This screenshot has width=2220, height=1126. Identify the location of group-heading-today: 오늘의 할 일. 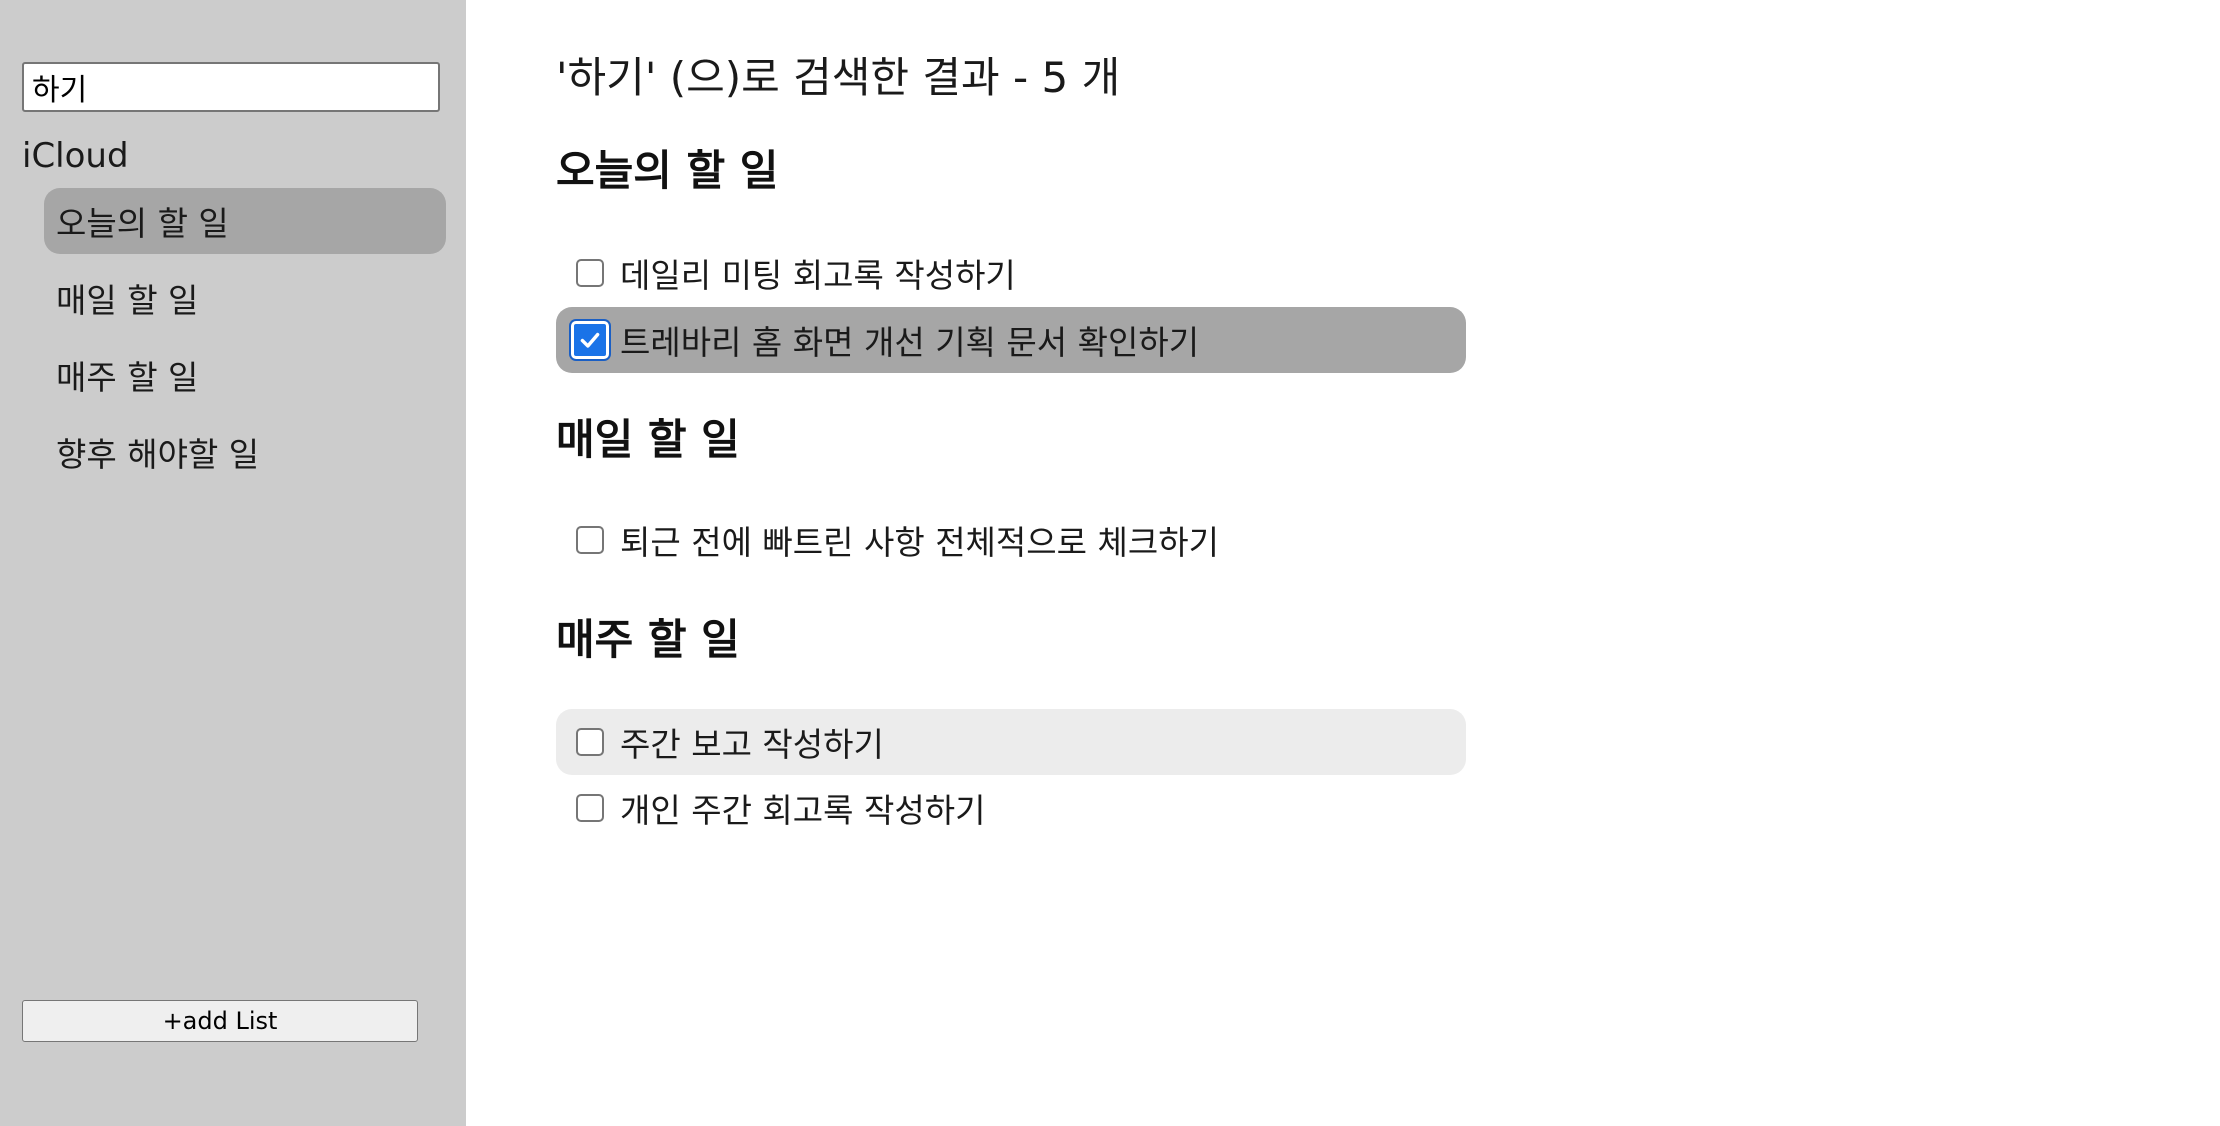
(667, 170).